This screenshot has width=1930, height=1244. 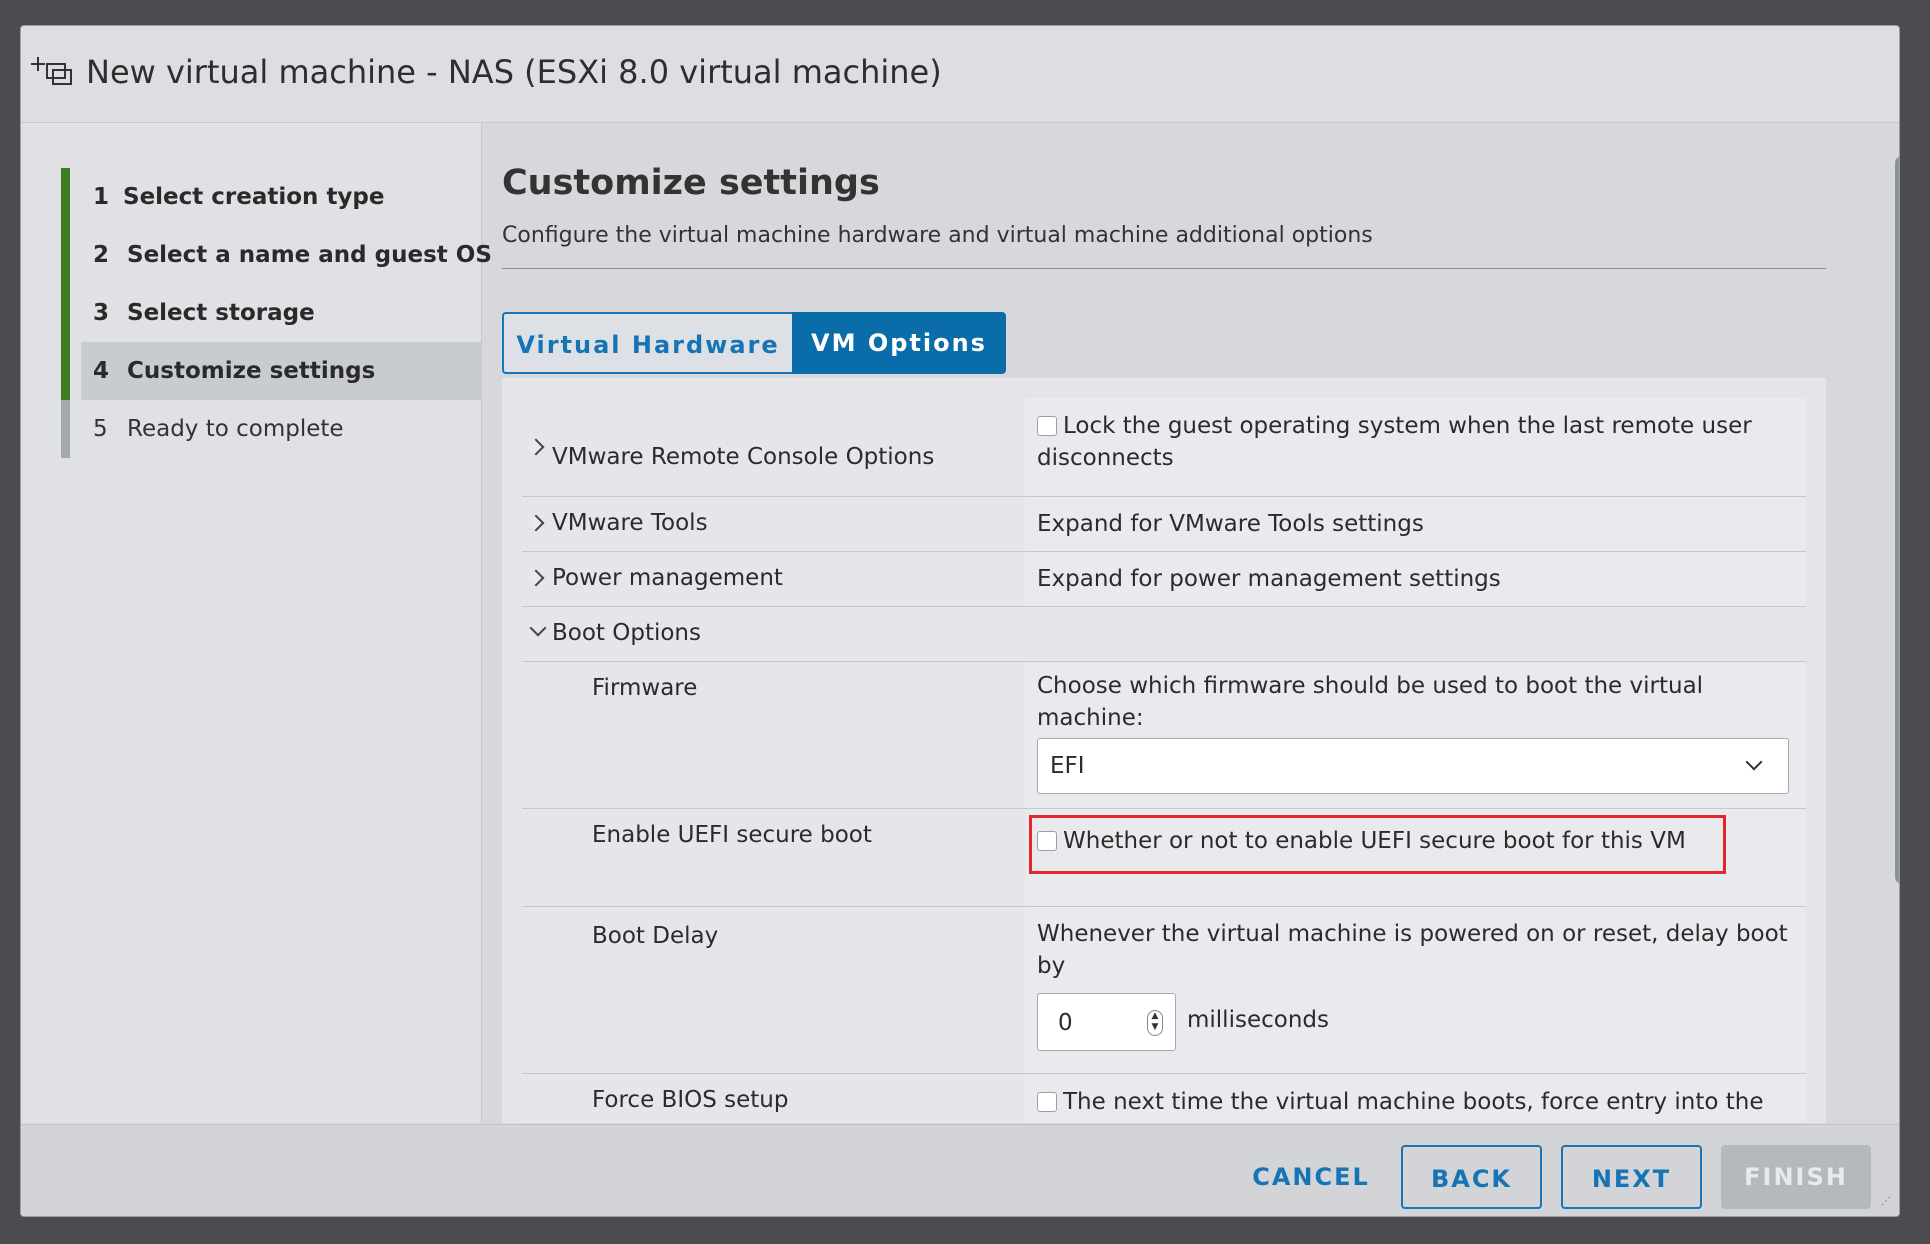 I want to click on step-ready-to-complete: 5 Ready to complete, so click(x=271, y=429).